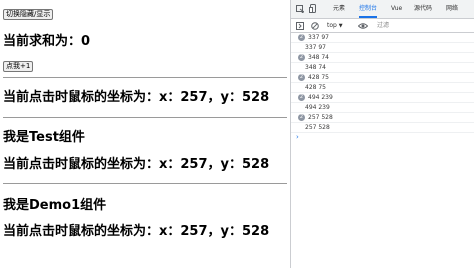 This screenshot has width=474, height=268. I want to click on sidebar-toggle-icon, so click(300, 26).